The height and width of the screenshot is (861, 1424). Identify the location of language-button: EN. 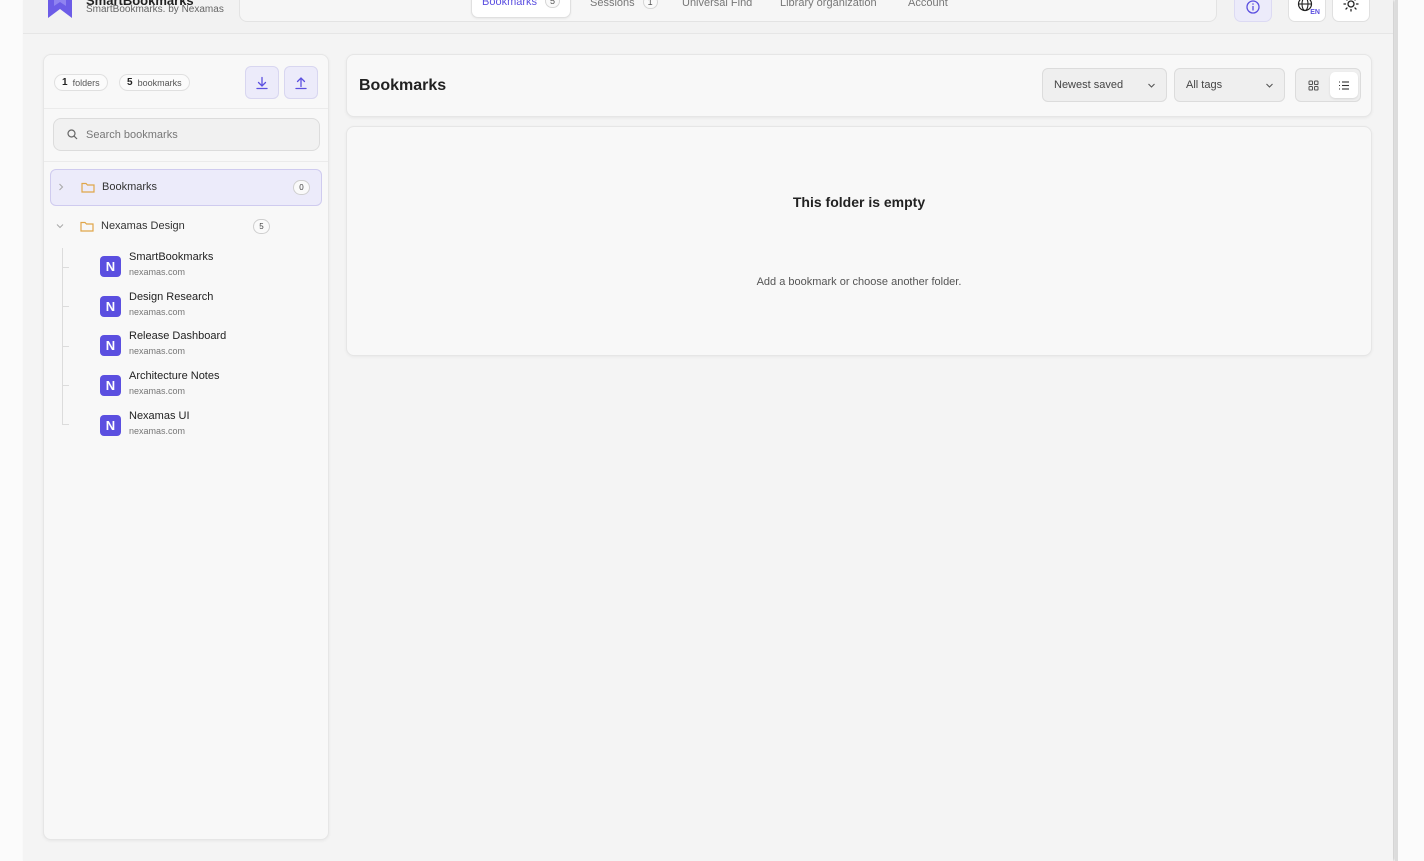
(1307, 11).